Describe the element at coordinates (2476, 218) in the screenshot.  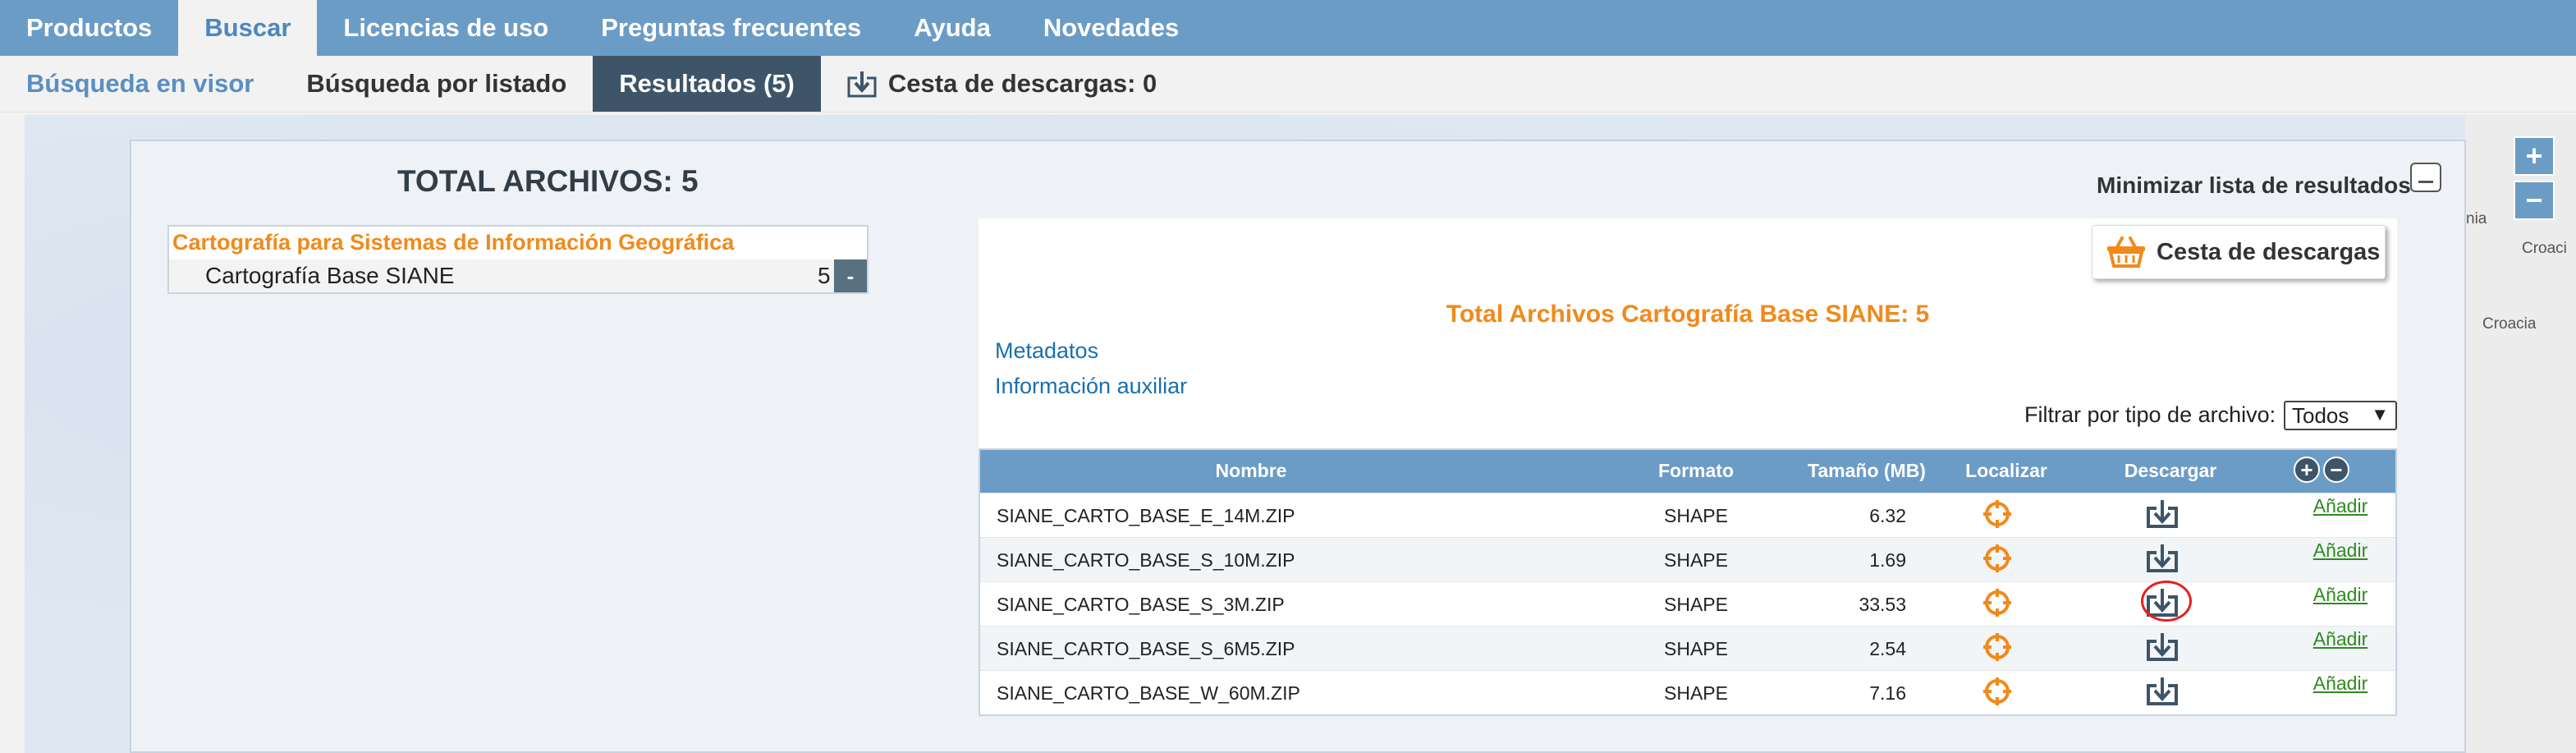
I see `map-label: nia` at that location.